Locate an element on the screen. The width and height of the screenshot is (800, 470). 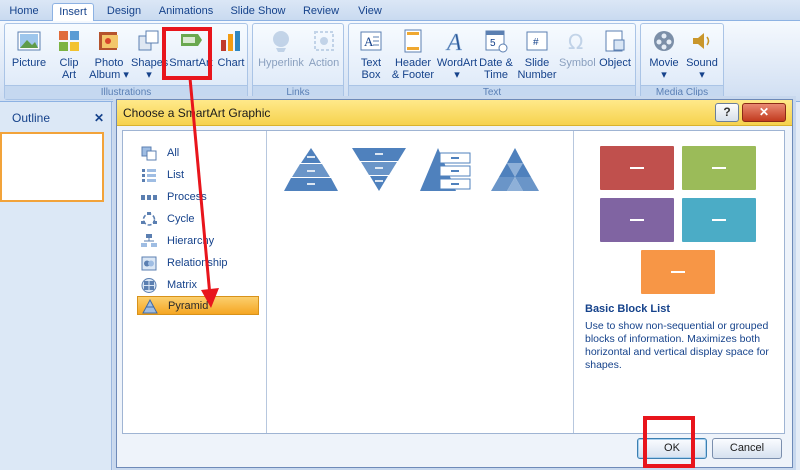
category-cycle: Cycle is located at coordinates (198, 219).